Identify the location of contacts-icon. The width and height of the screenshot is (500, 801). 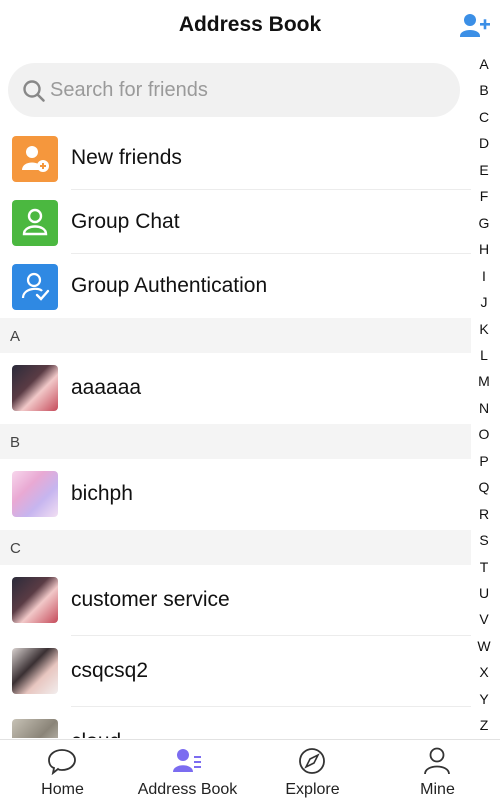
(187, 760).